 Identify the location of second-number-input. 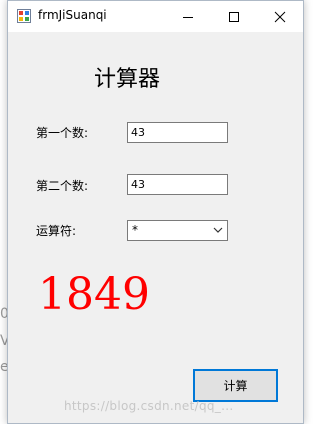
(177, 184).